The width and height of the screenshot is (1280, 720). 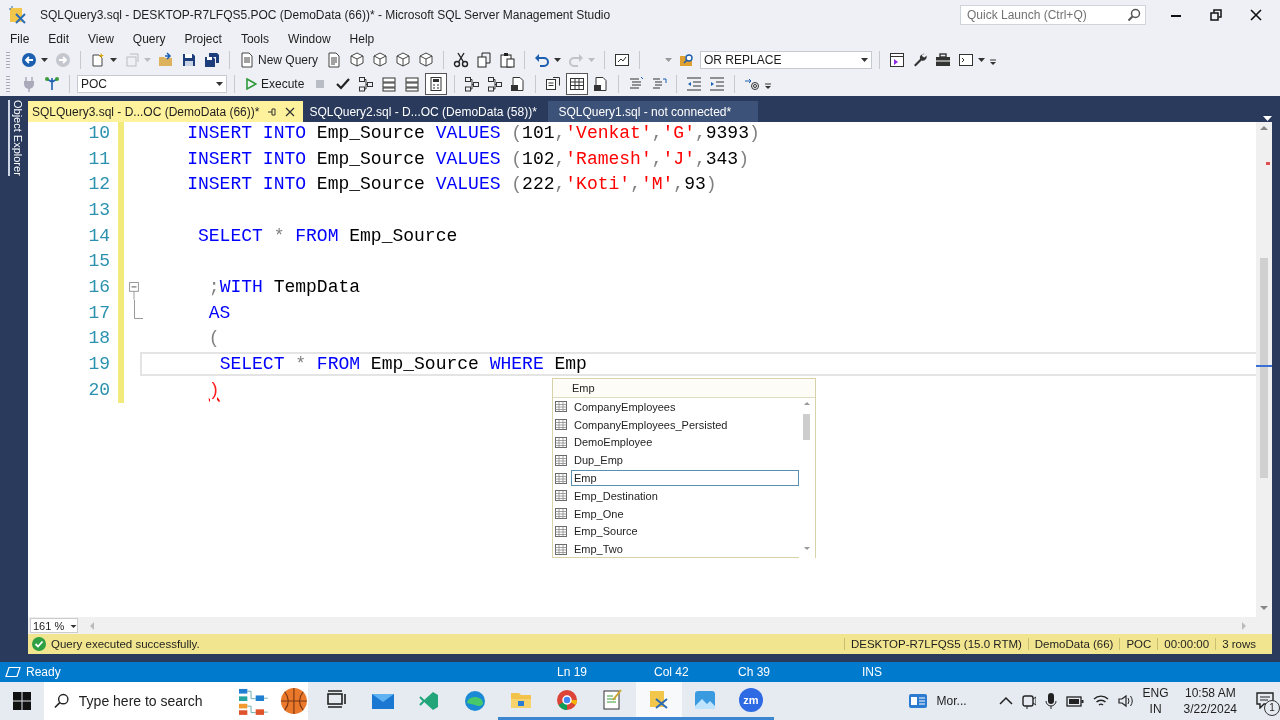 I want to click on menu-item: Edit, so click(x=59, y=39).